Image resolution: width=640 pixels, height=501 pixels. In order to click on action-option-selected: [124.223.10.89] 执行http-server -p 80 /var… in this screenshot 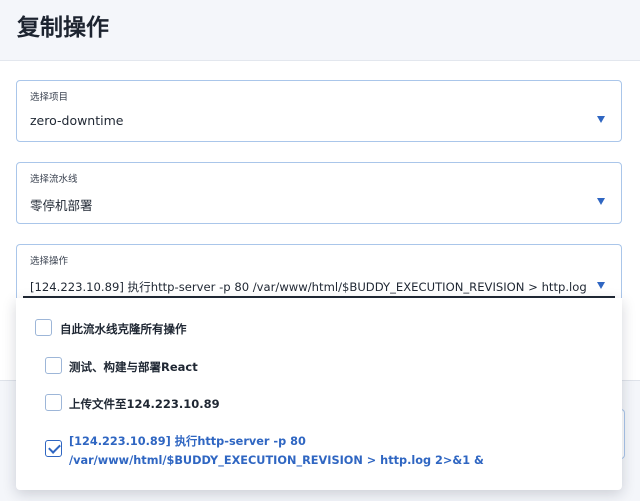, I will do `click(319, 452)`.